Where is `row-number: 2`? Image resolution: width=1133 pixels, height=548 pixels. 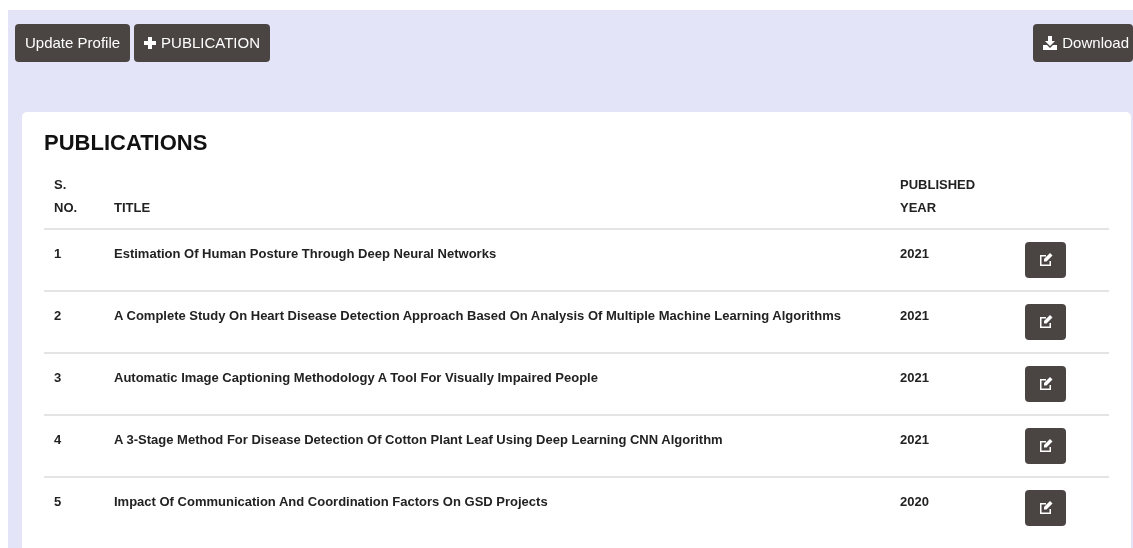
row-number: 2 is located at coordinates (74, 321).